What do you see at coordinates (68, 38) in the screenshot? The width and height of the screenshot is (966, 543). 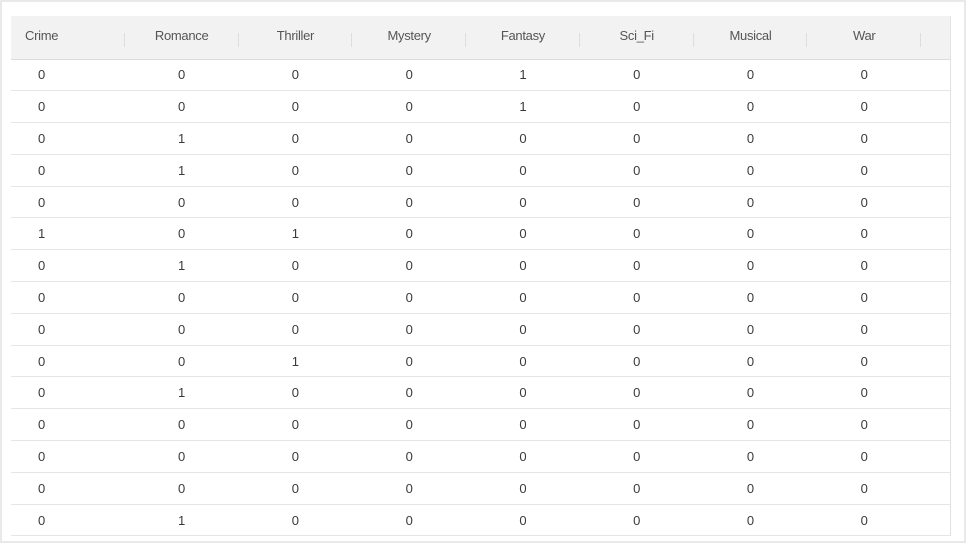 I see `column-header-crime: Crime` at bounding box center [68, 38].